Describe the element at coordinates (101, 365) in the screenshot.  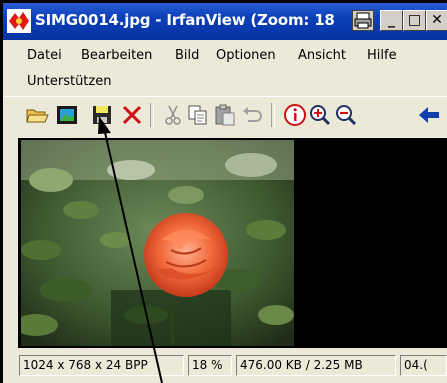
I see `status-dimensions: 1024 x 768 x 24 BPP` at that location.